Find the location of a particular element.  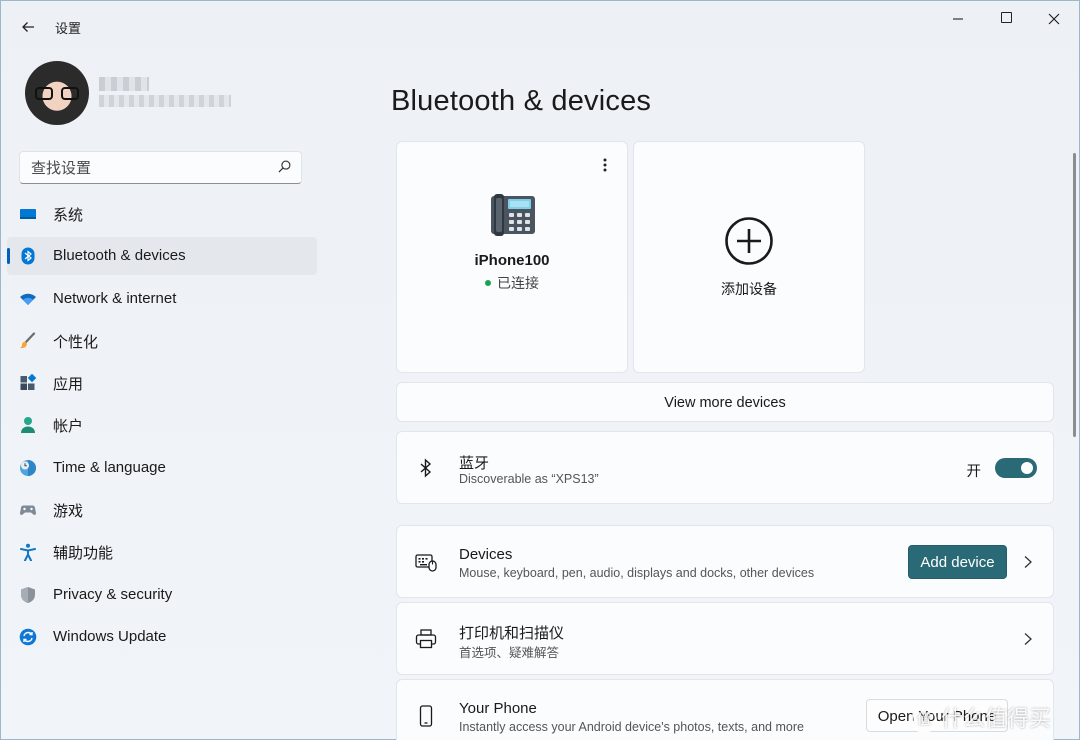

bluetooth-toggle-label: 开 is located at coordinates (974, 472).